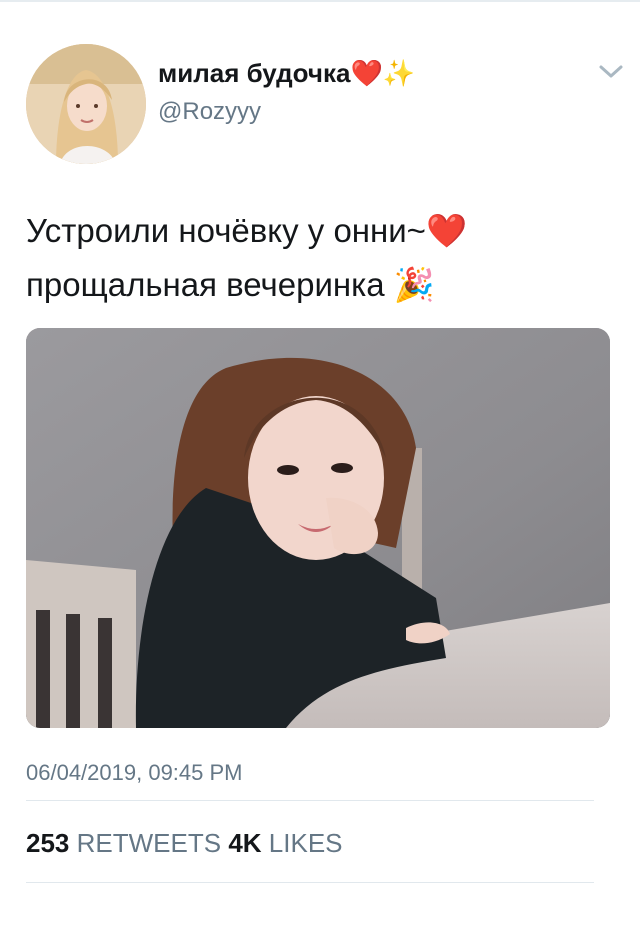  I want to click on display-name: милая будочка❤️✨, so click(286, 73).